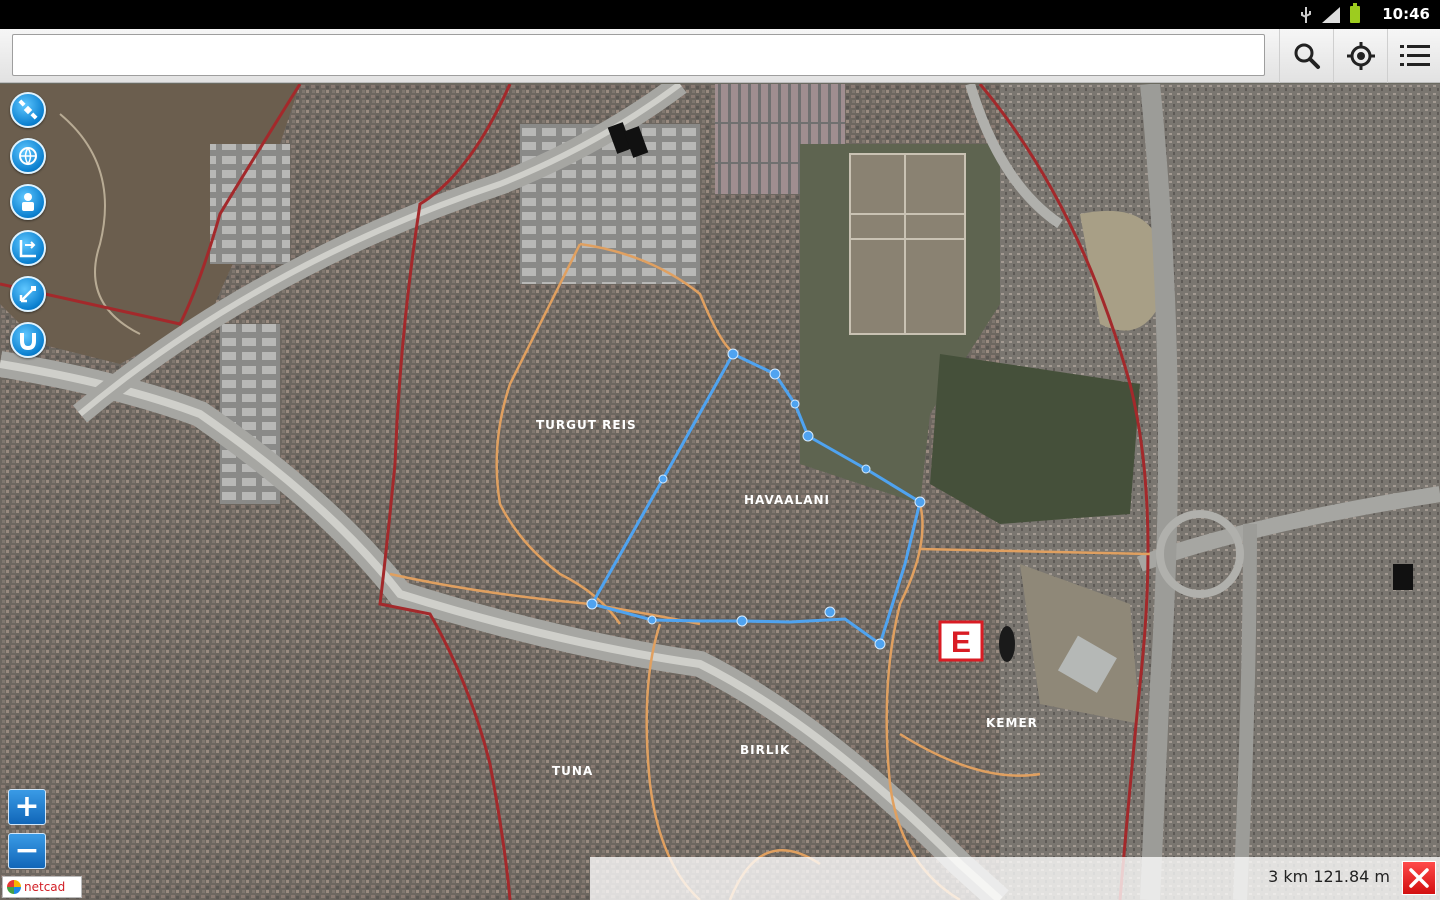 The height and width of the screenshot is (900, 1440). I want to click on search-button, so click(1306, 56).